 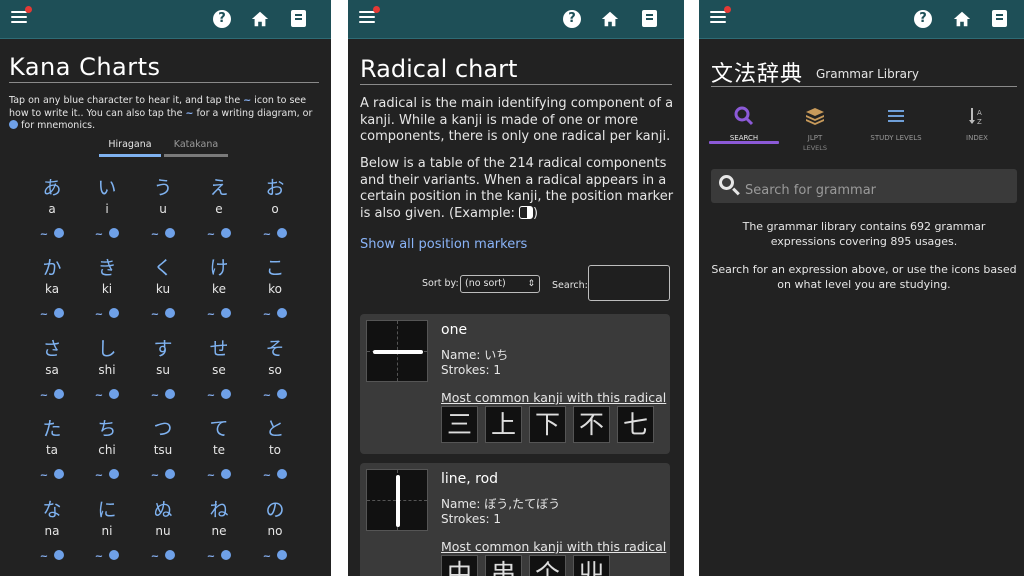 I want to click on tab-search: Search, so click(x=744, y=124).